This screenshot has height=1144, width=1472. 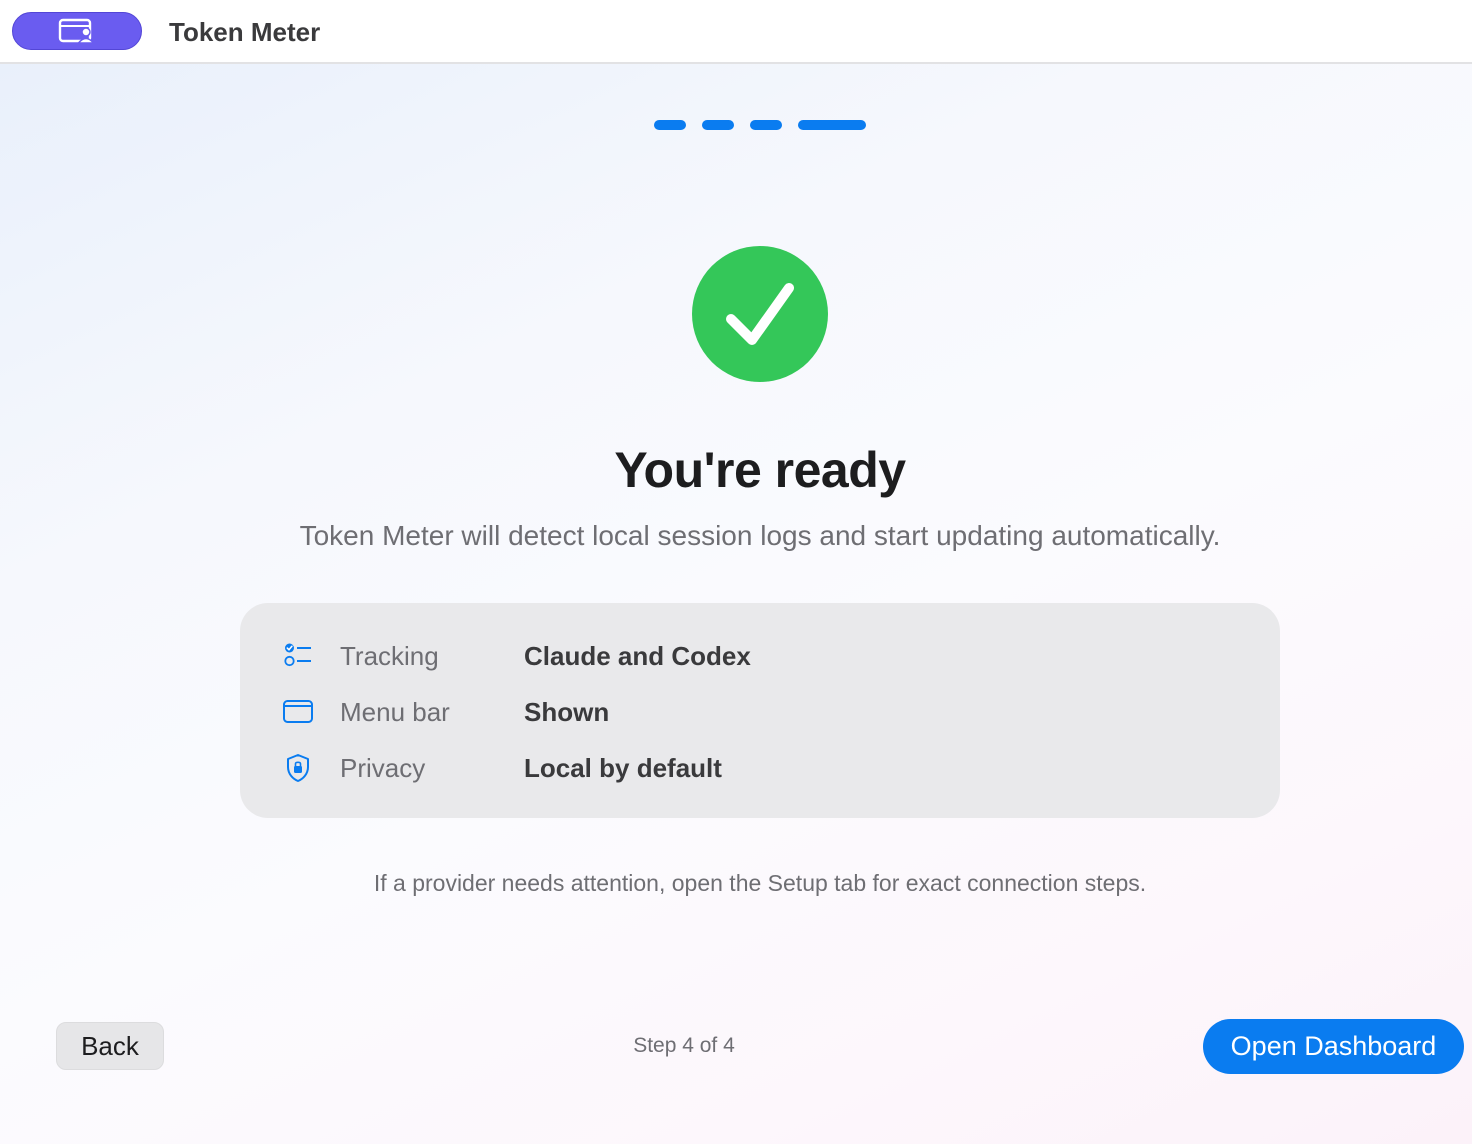 What do you see at coordinates (760, 470) in the screenshot?
I see `page-heading: You're ready` at bounding box center [760, 470].